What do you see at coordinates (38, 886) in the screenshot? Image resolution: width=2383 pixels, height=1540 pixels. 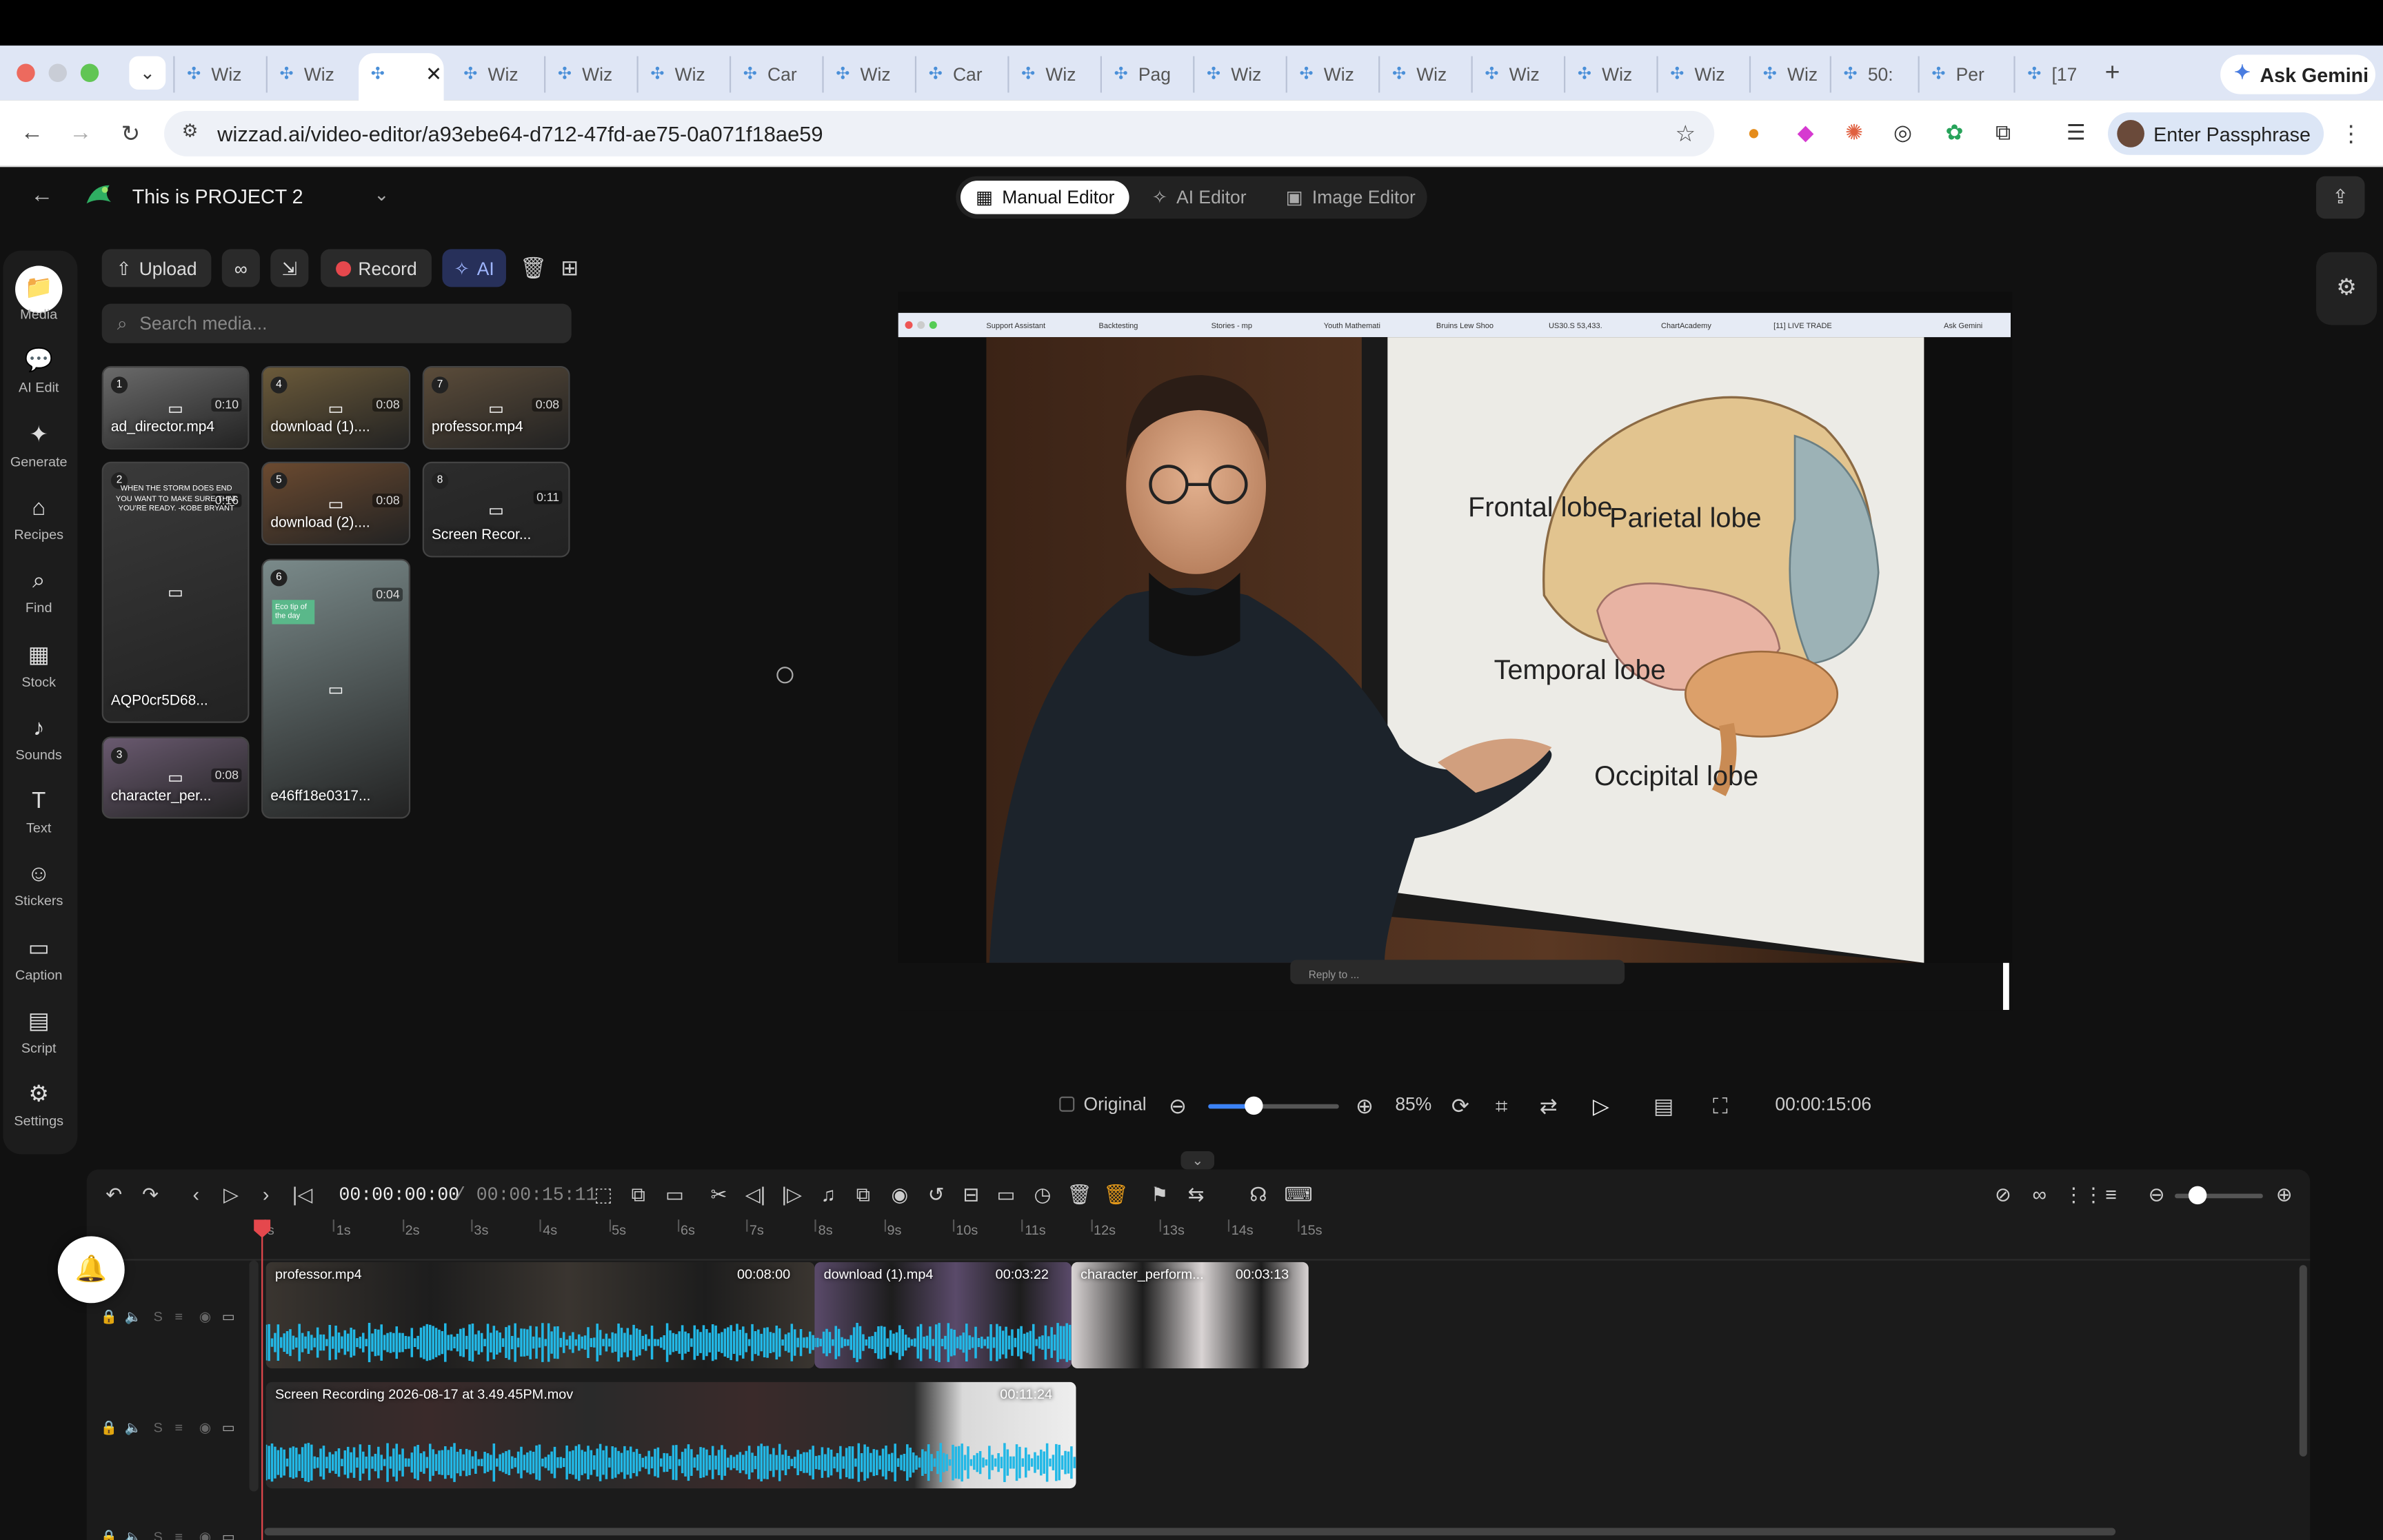 I see `sidebar-item-stickers: ☺ Stickers` at bounding box center [38, 886].